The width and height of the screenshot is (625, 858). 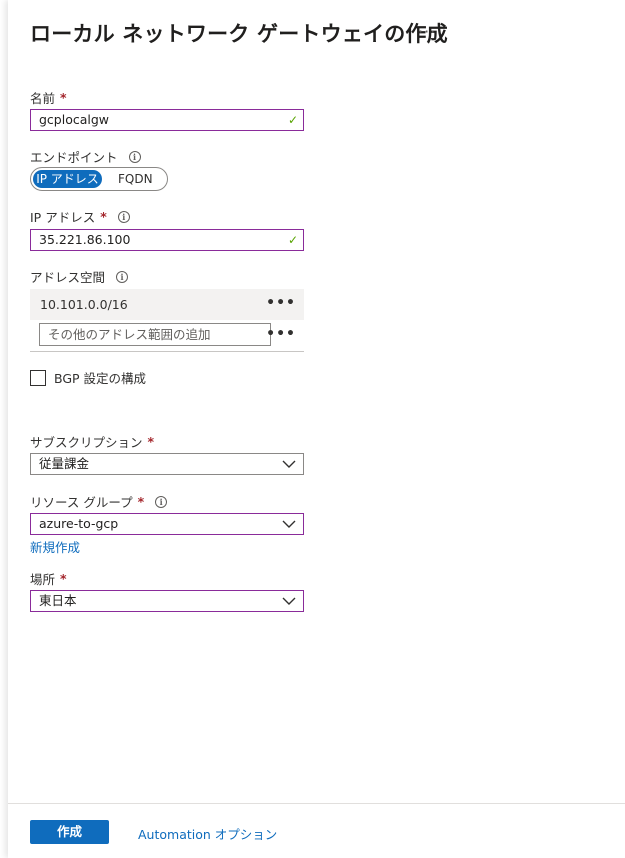 What do you see at coordinates (316, 803) in the screenshot?
I see `footer-divider` at bounding box center [316, 803].